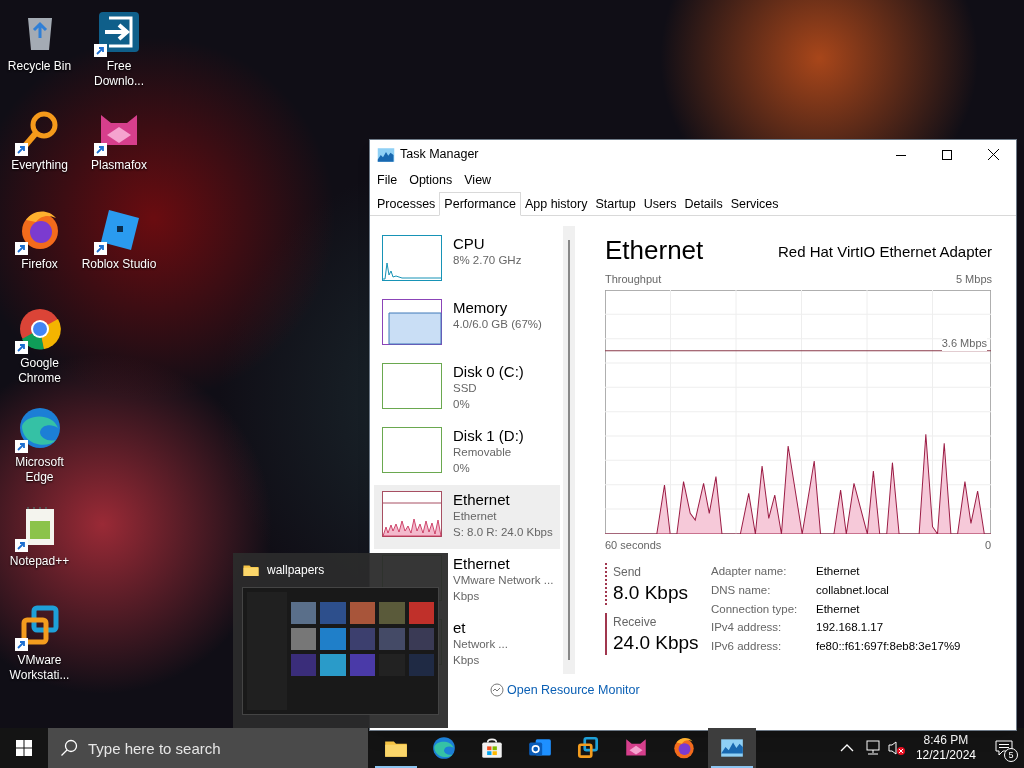 This screenshot has height=768, width=1024. I want to click on detail-value: collabnet.local, so click(853, 590).